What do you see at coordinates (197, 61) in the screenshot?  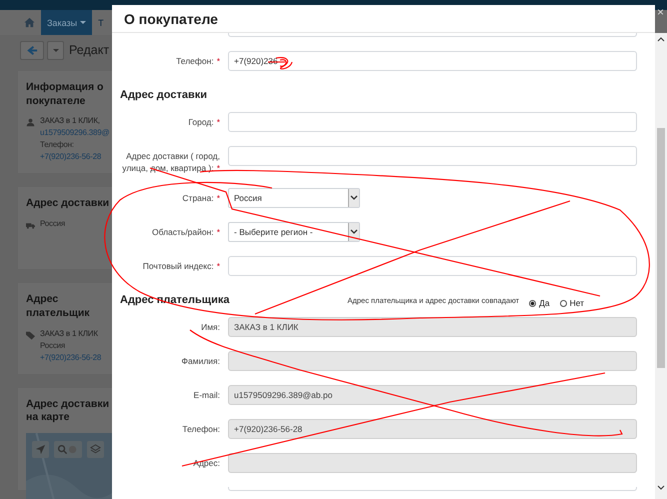 I see `field-label: Телефон: *` at bounding box center [197, 61].